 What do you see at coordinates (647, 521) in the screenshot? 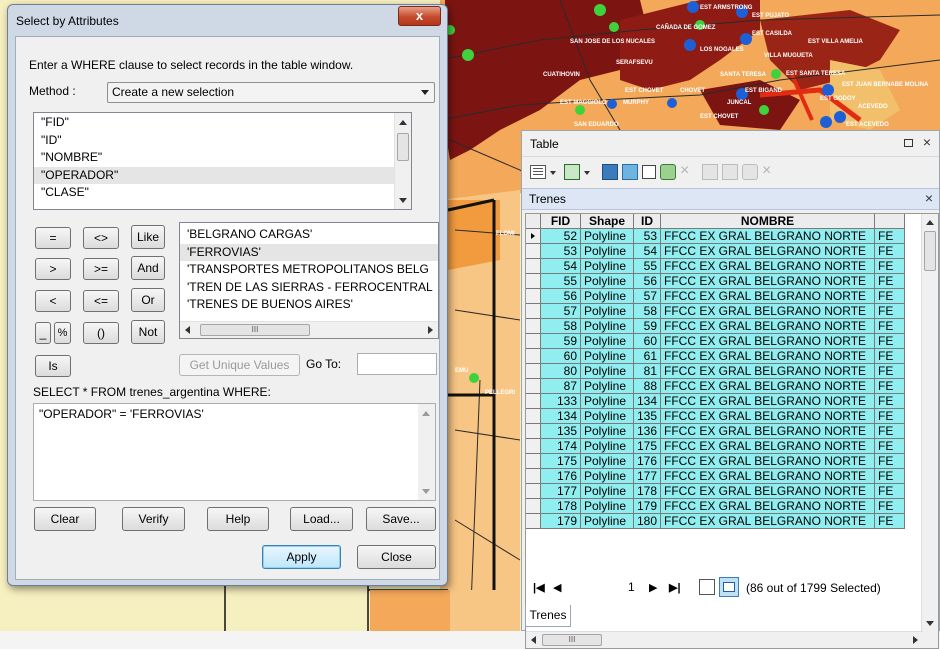
I see `table-cell: 180` at bounding box center [647, 521].